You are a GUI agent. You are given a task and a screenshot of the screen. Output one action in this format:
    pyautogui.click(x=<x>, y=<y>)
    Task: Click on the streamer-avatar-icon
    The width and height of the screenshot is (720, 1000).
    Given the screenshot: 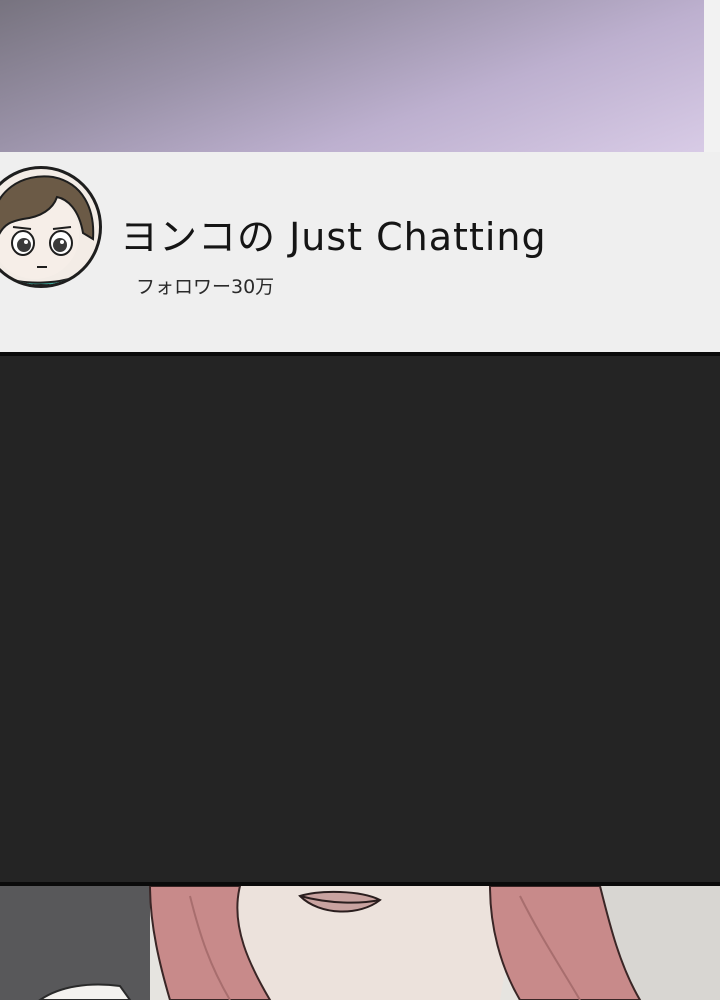 What is the action you would take?
    pyautogui.click(x=51, y=227)
    